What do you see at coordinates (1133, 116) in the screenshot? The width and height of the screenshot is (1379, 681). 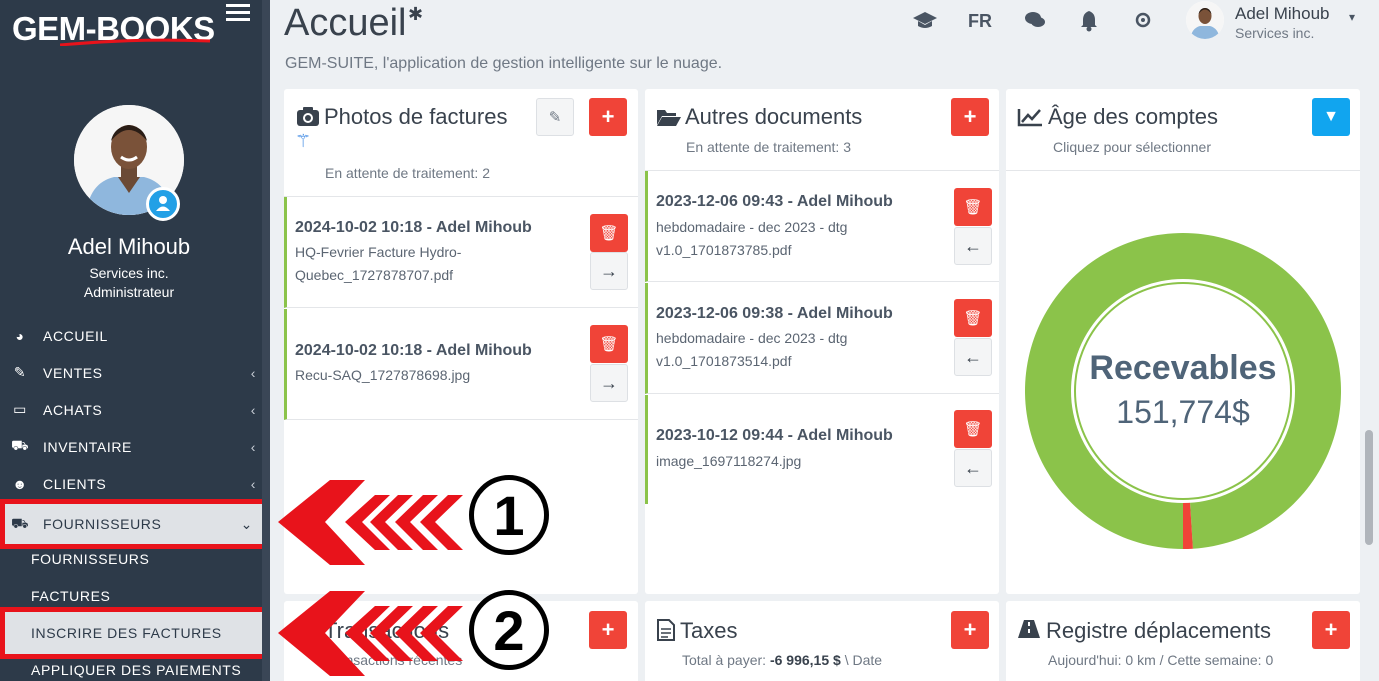 I see `card-title: Âge des comptes` at bounding box center [1133, 116].